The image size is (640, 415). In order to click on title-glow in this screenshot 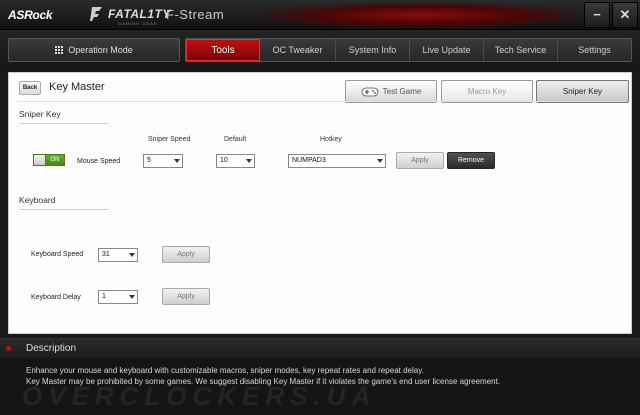, I will do `click(420, 15)`.